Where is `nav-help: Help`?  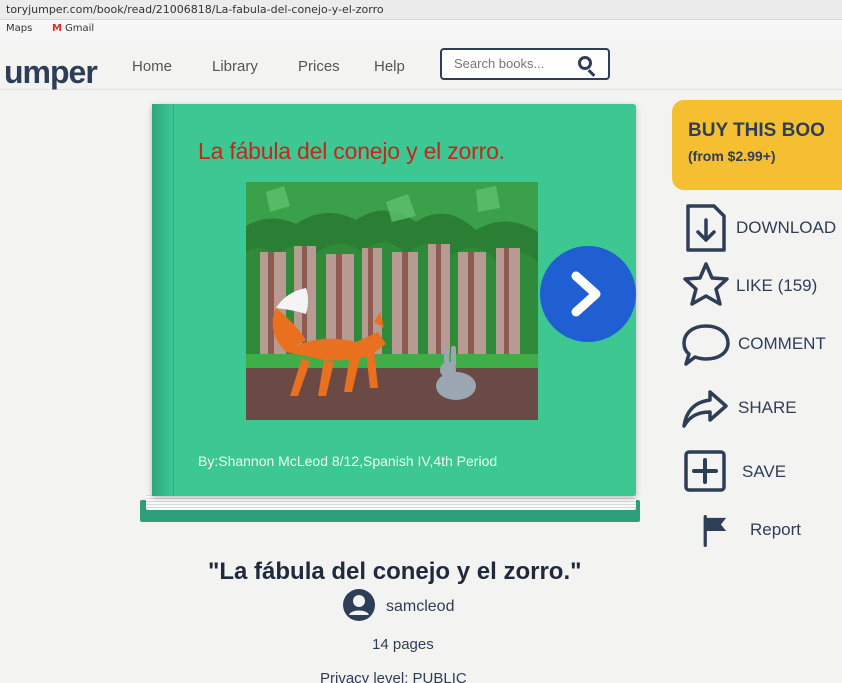
nav-help: Help is located at coordinates (389, 66).